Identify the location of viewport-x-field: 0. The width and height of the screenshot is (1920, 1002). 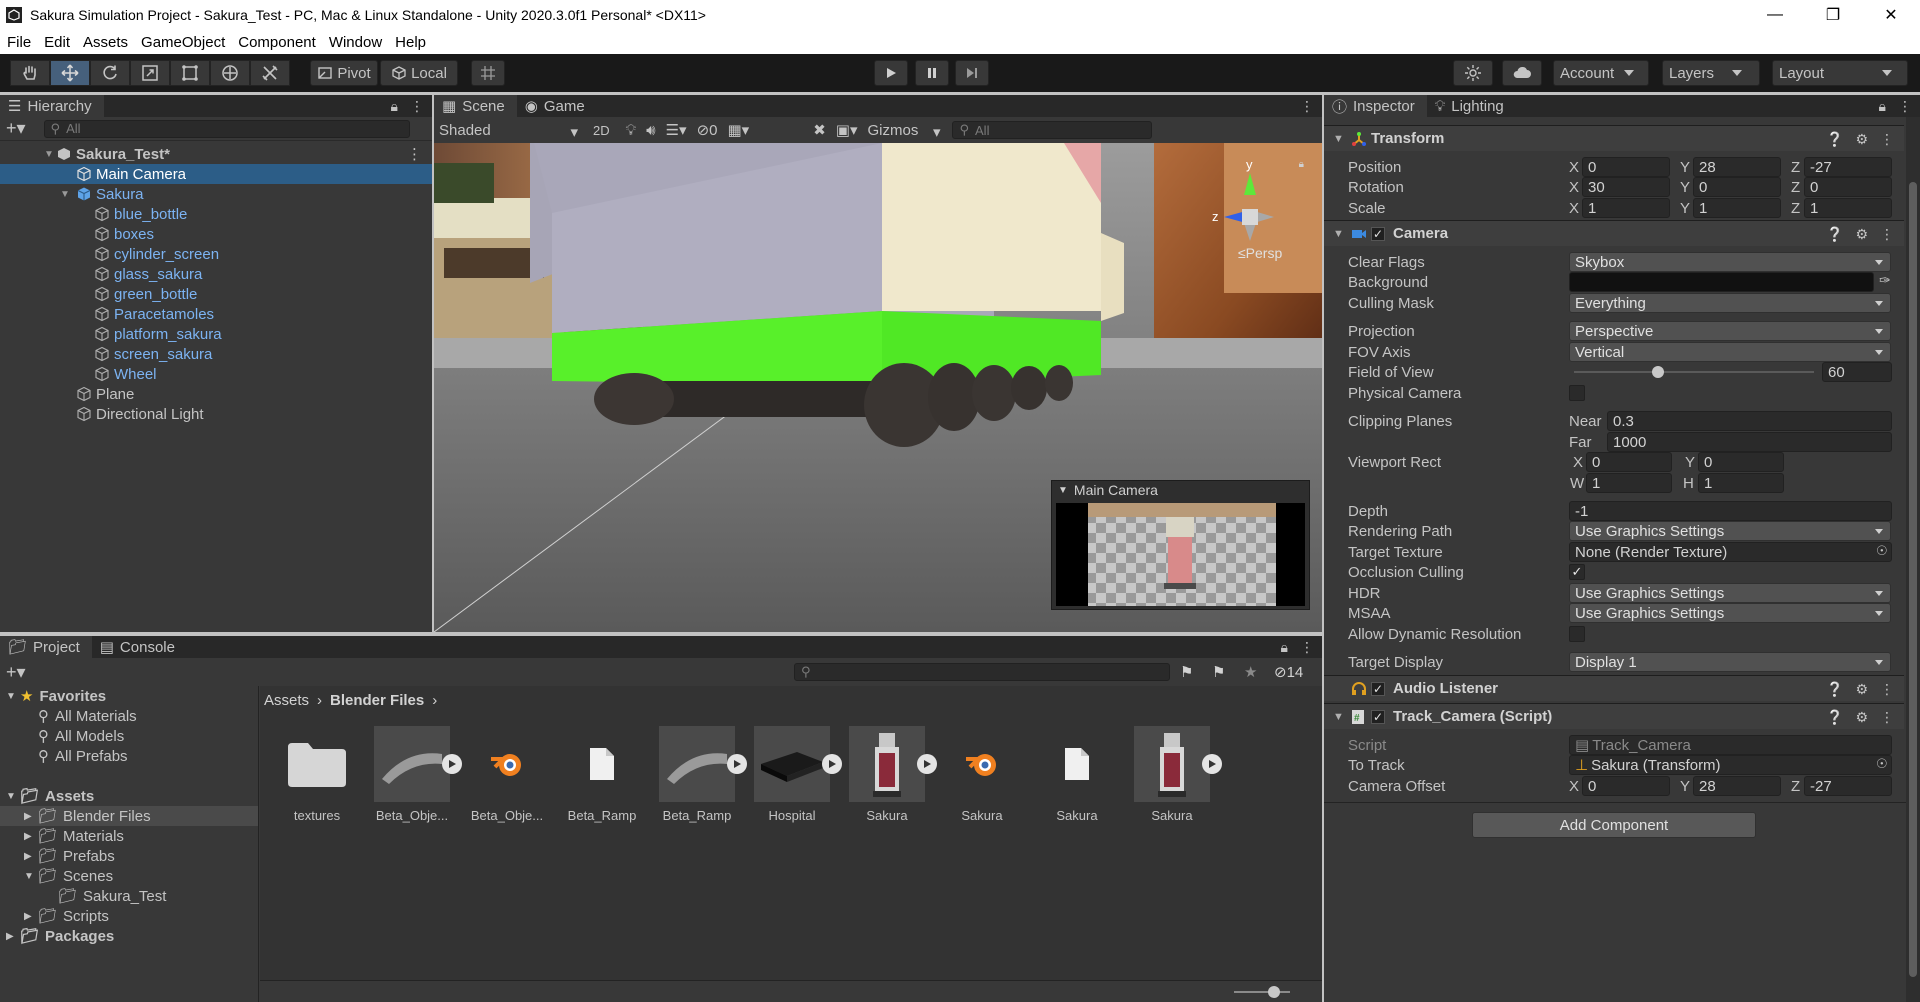
(1629, 462).